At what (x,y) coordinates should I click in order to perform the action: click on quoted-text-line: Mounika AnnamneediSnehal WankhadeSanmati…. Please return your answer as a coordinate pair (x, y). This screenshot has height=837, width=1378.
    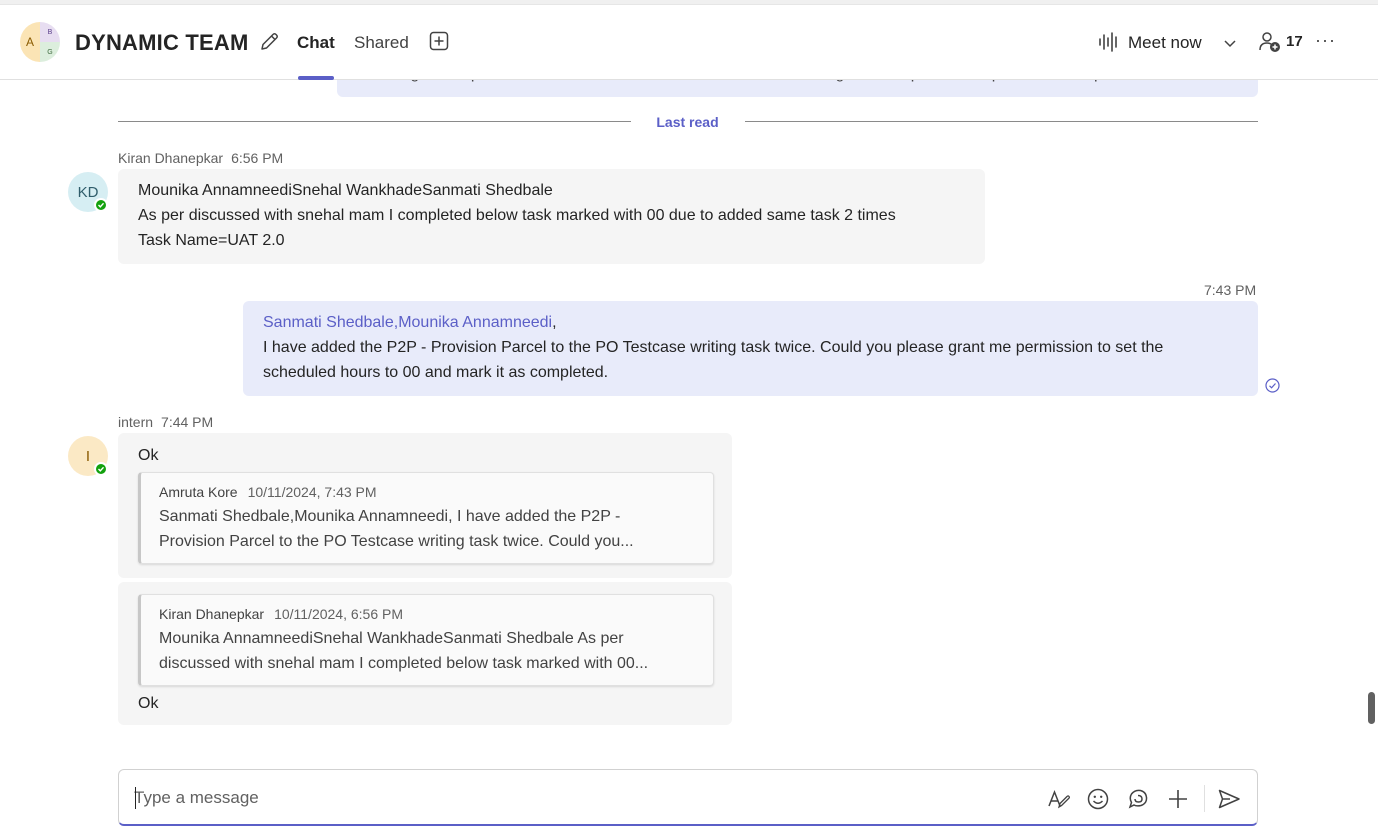
    Looking at the image, I should click on (391, 638).